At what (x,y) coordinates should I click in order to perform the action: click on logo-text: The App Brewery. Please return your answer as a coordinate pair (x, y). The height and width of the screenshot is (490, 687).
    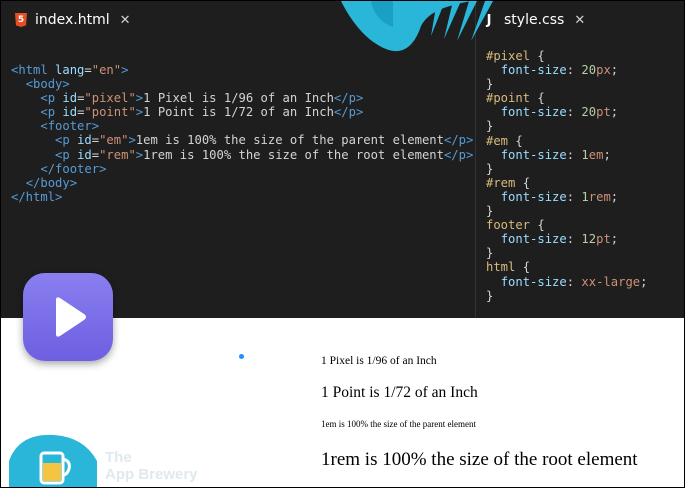
    Looking at the image, I should click on (151, 466).